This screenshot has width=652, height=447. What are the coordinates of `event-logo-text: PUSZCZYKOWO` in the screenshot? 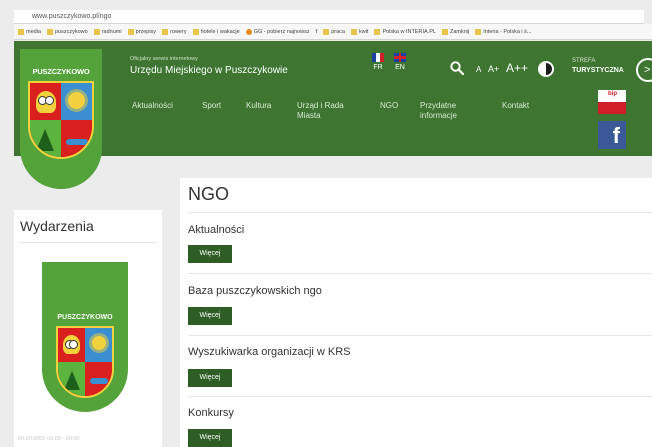 It's located at (85, 317).